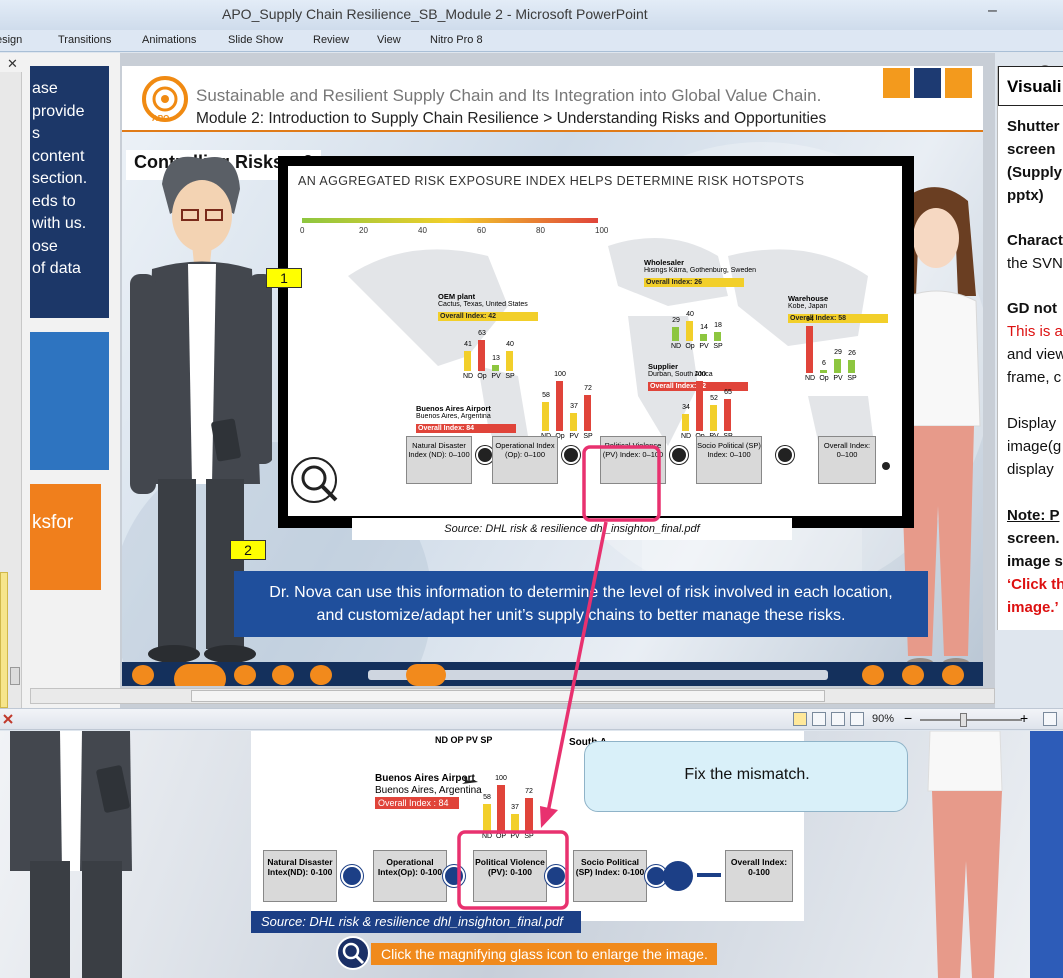 The height and width of the screenshot is (978, 1063). Describe the element at coordinates (302, 230) in the screenshot. I see `scale-tick-label: 0` at that location.